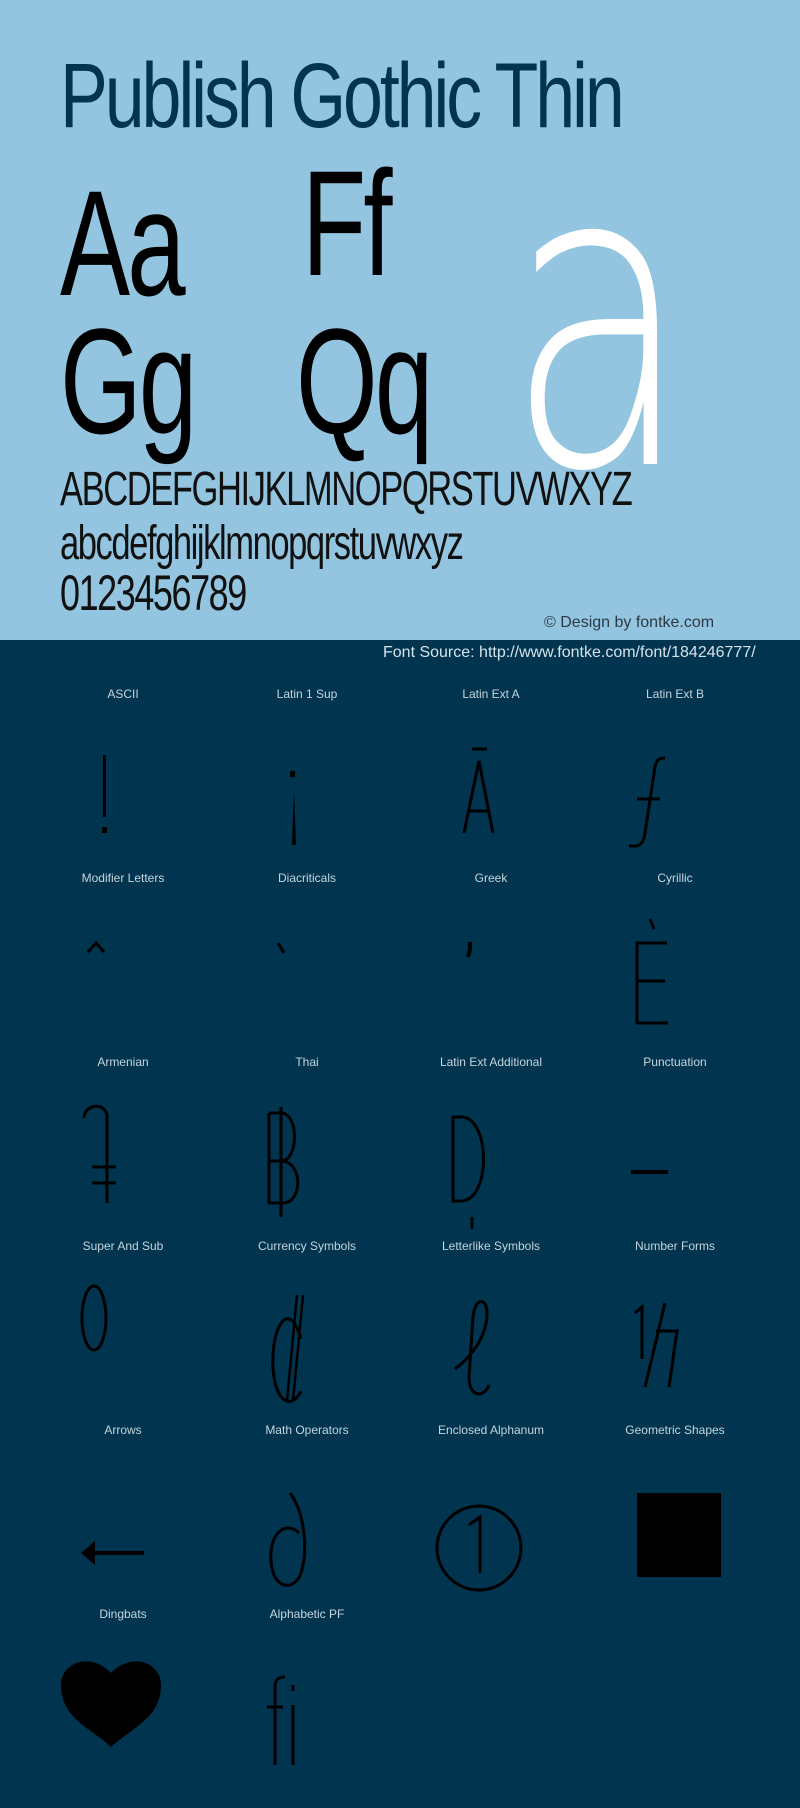 Image resolution: width=800 pixels, height=1808 pixels. I want to click on block-cell-armenian: Armenian, so click(123, 1147).